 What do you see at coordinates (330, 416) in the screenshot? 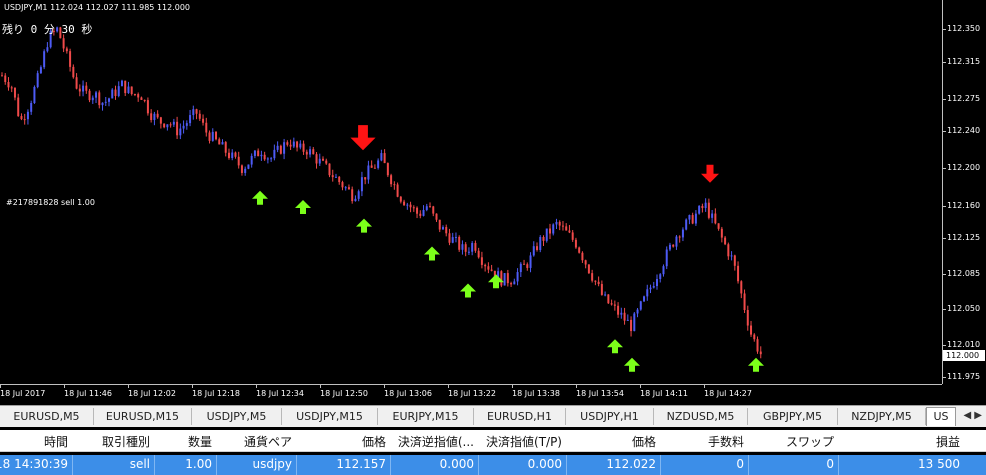
I see `tab-chart: USDJPY,M15` at bounding box center [330, 416].